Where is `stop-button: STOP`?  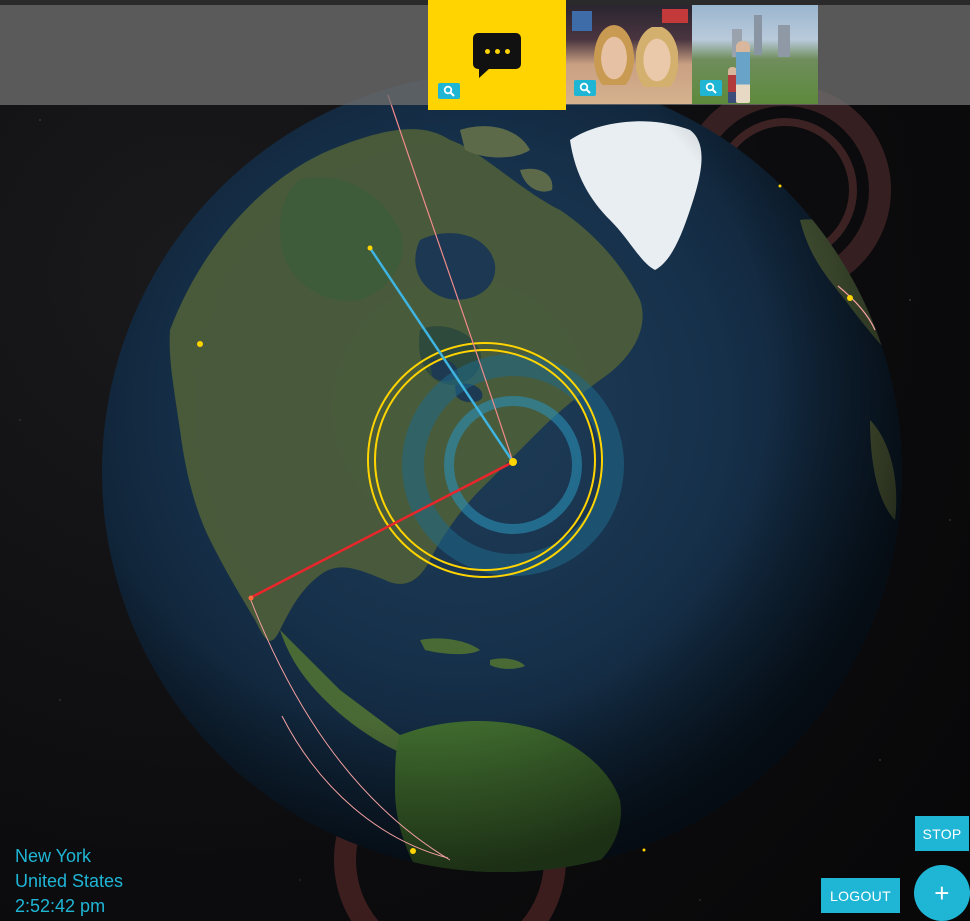
stop-button: STOP is located at coordinates (942, 833).